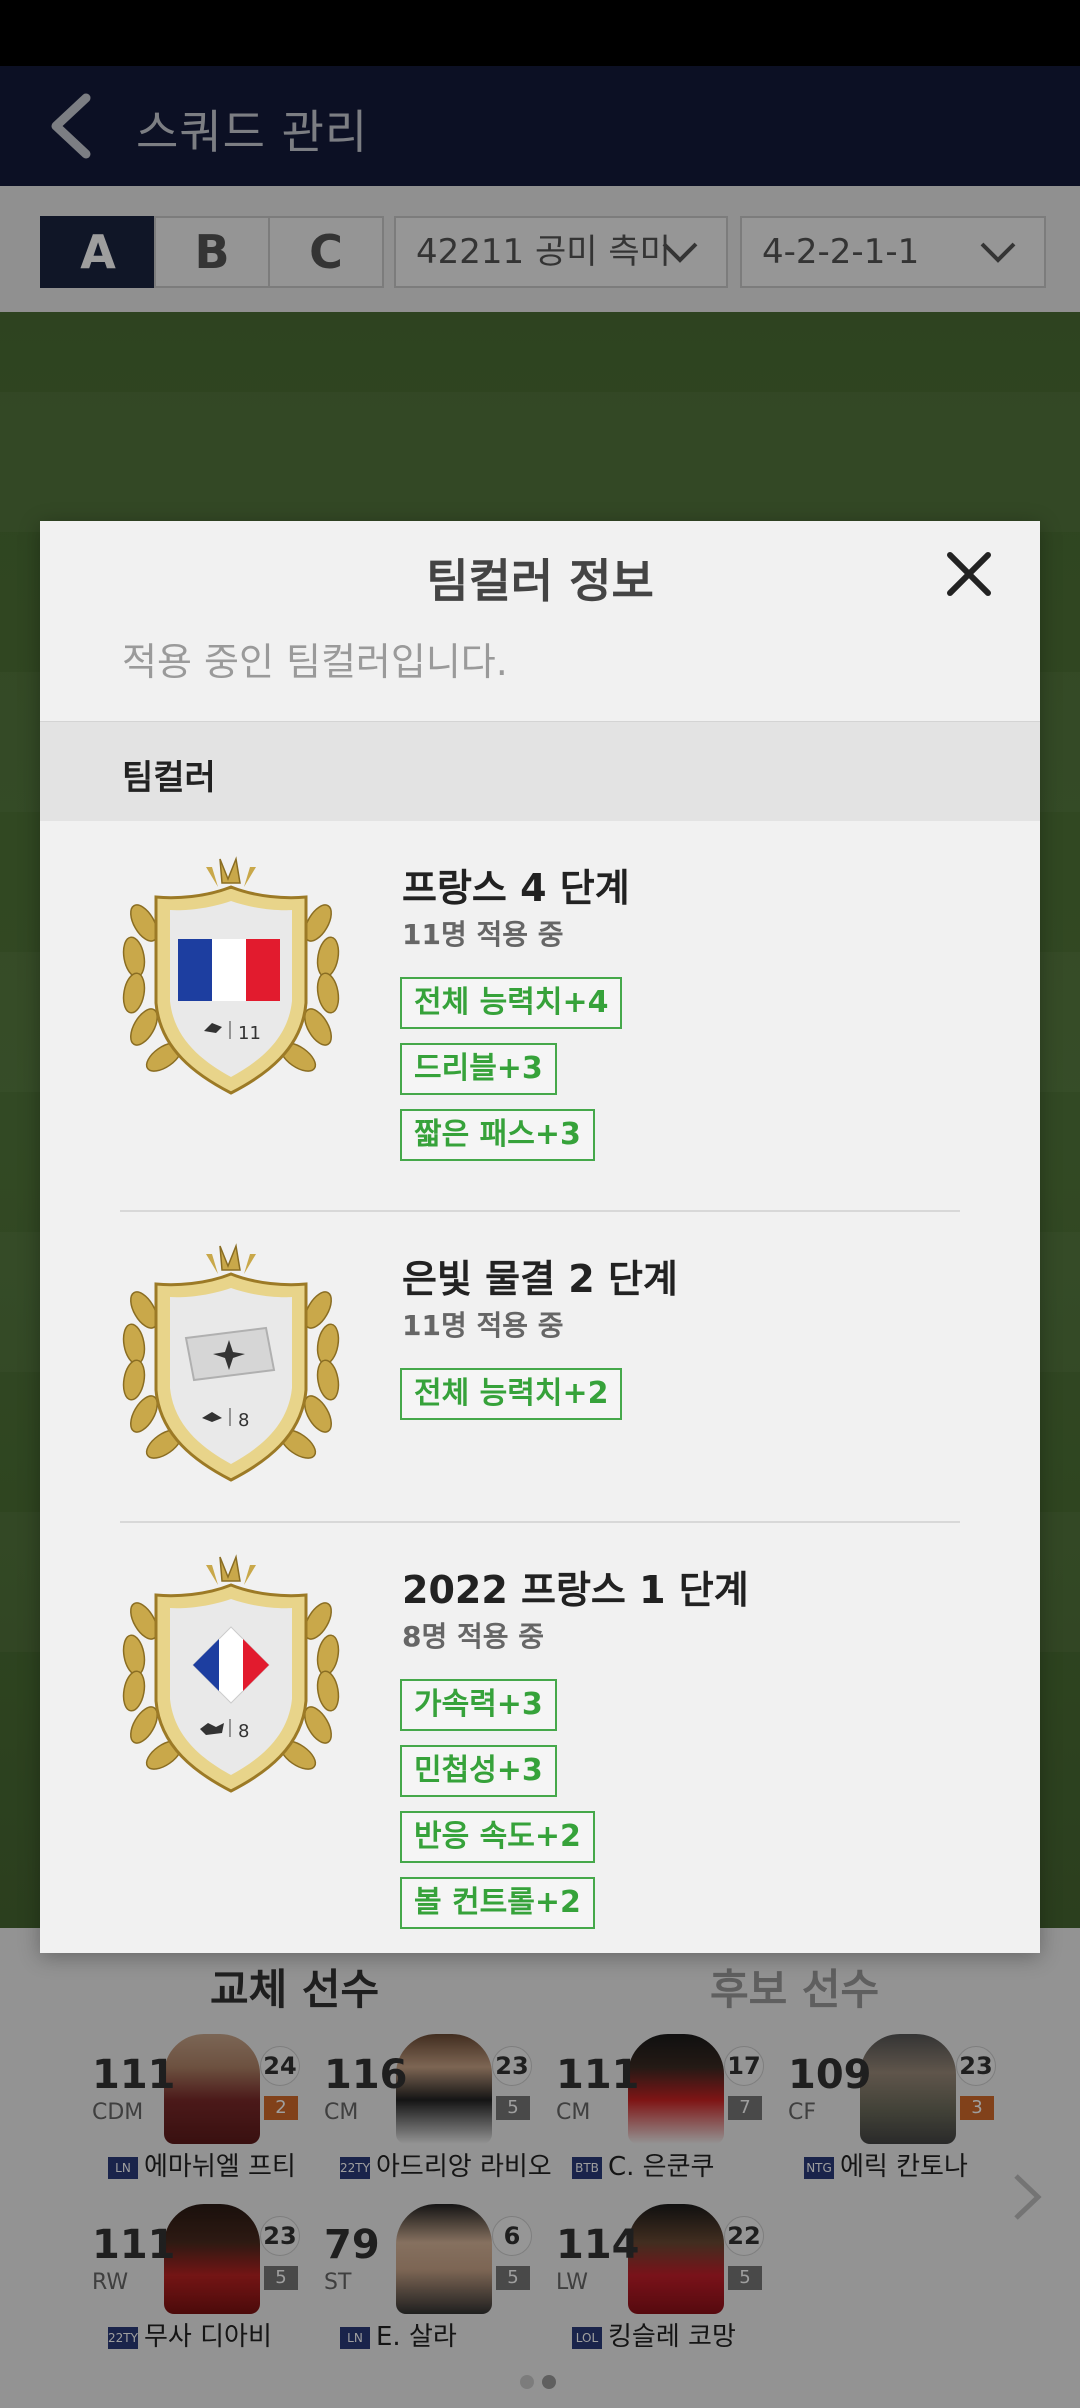  What do you see at coordinates (315, 662) in the screenshot?
I see `dialog-subtitle: 적용 중인 팀컬러입니다.` at bounding box center [315, 662].